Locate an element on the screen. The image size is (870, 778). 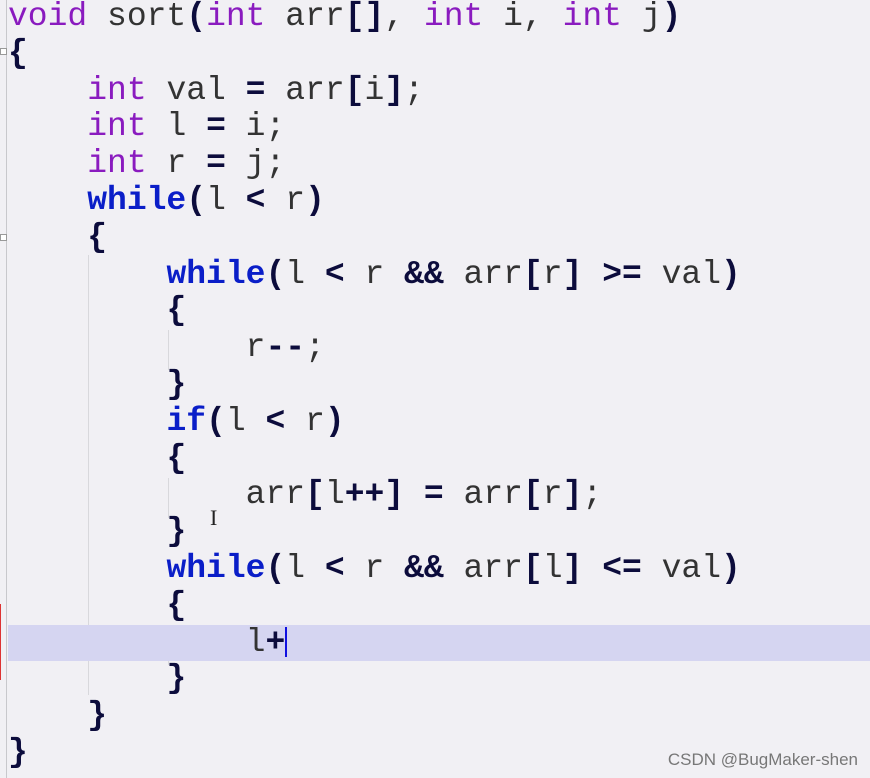
code-line: int val = arr[i]; is located at coordinates (439, 90).